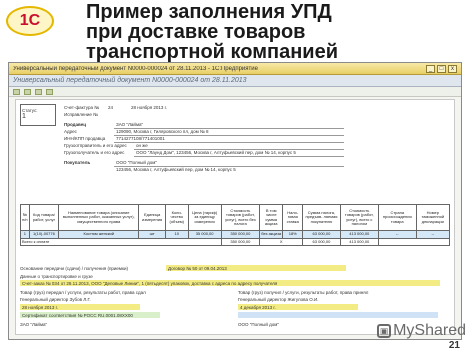 This screenshot has width=474, height=355. I want to click on col-header: Страна происхождения товара, so click(397, 217).